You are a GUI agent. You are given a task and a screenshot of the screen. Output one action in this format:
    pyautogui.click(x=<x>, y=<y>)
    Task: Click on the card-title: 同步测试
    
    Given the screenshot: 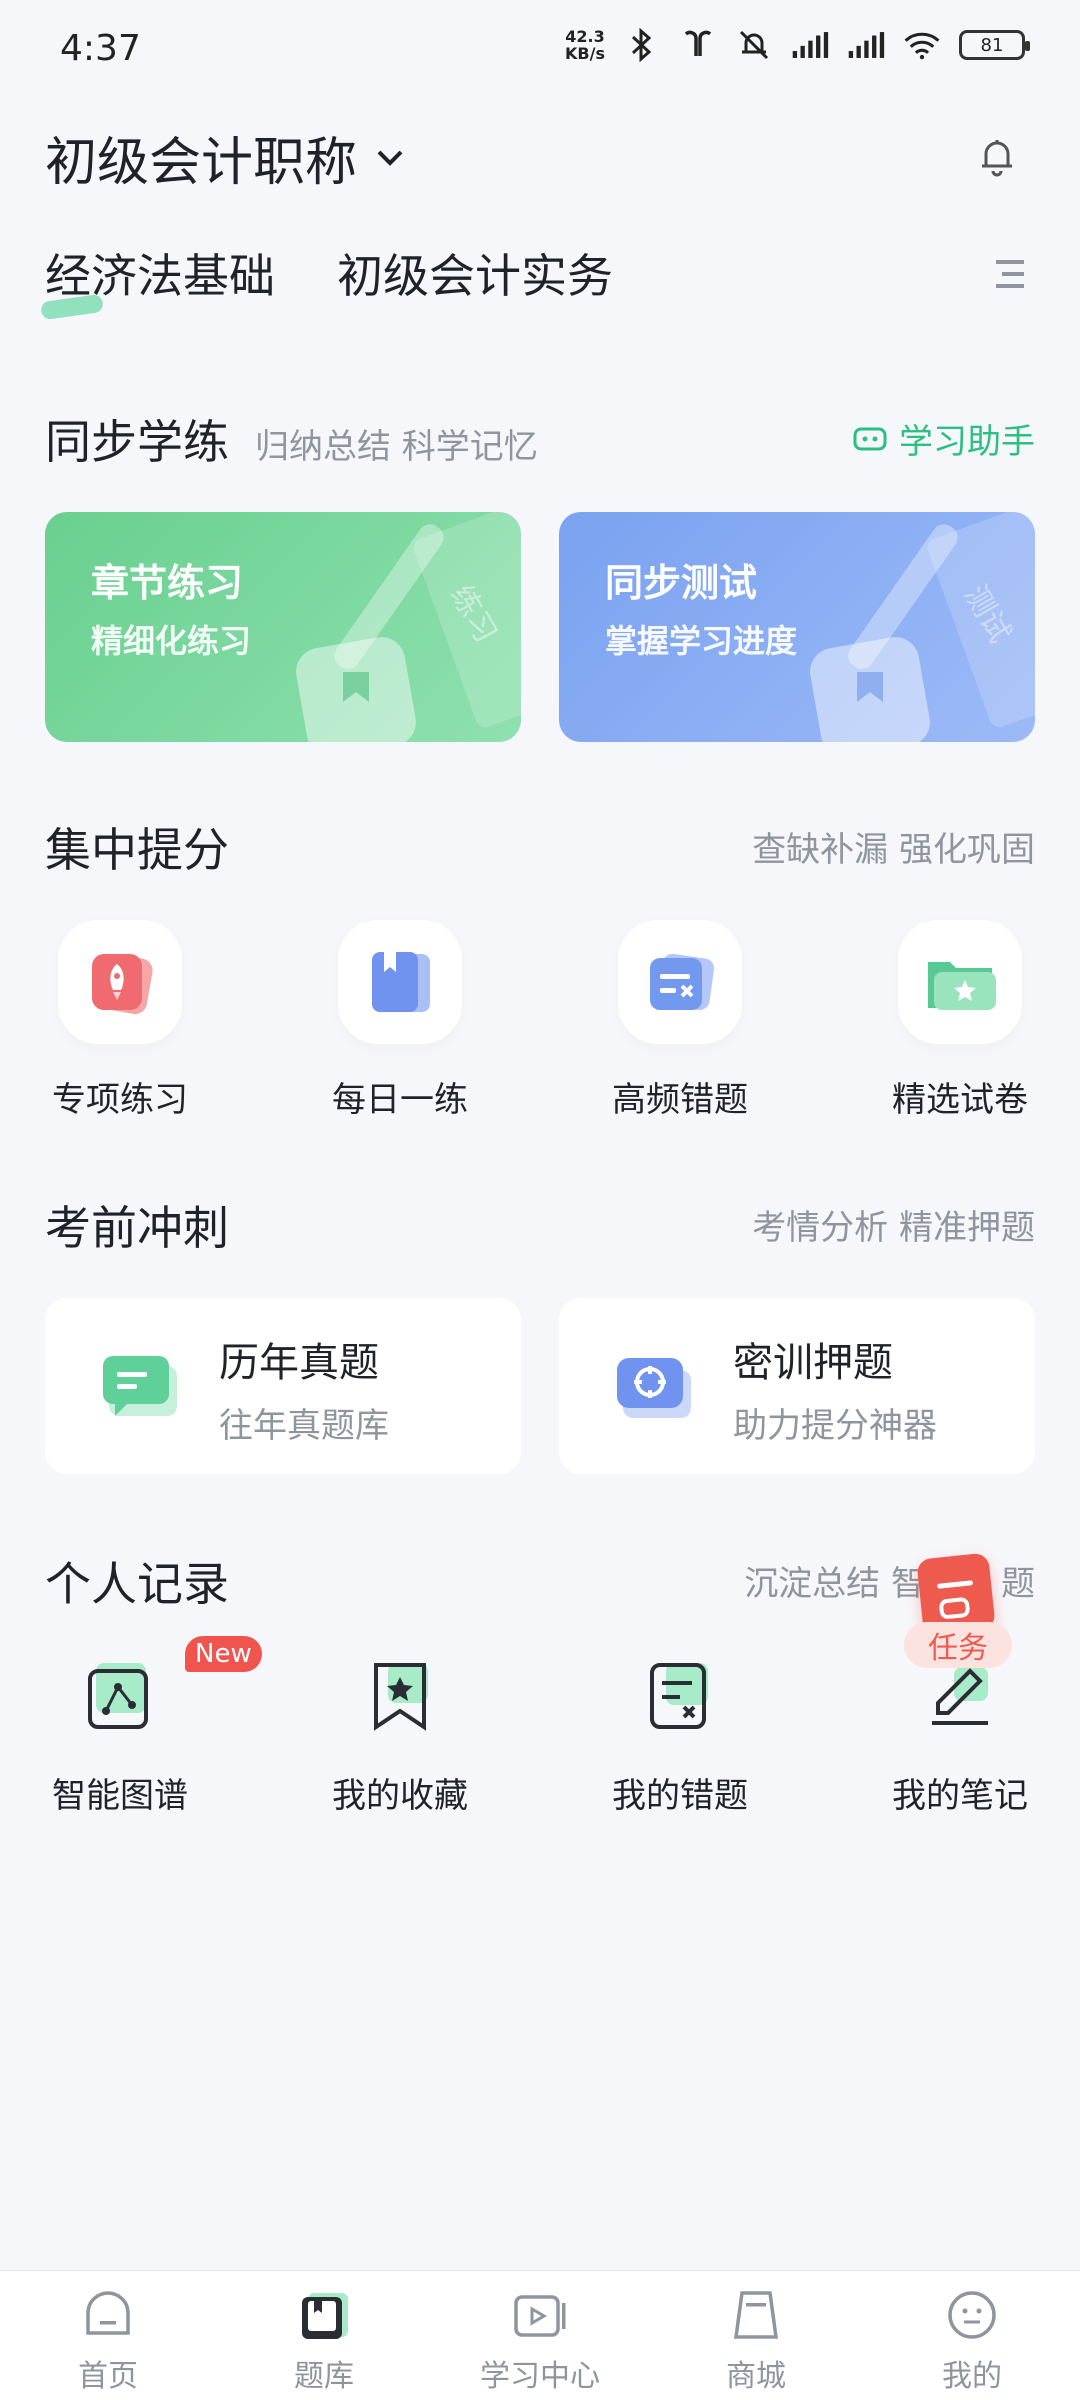 What is the action you would take?
    pyautogui.click(x=681, y=583)
    